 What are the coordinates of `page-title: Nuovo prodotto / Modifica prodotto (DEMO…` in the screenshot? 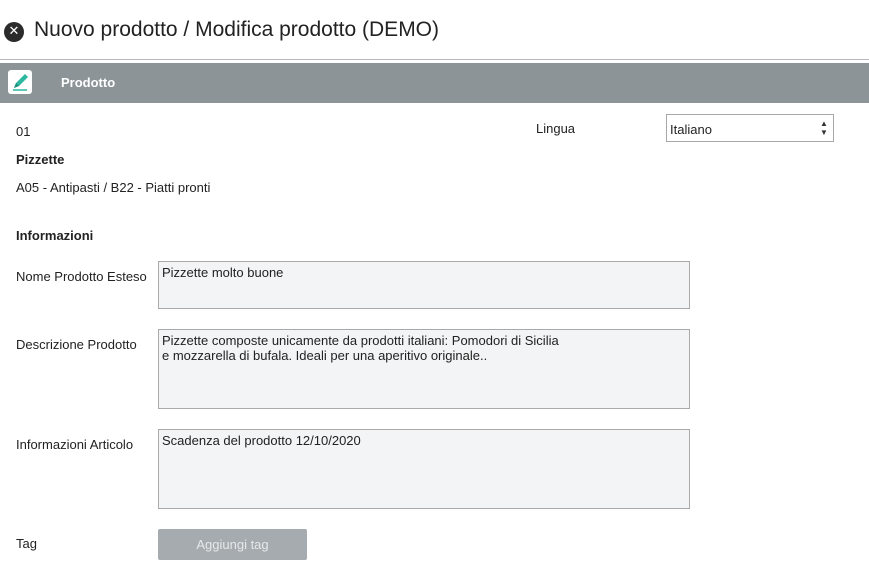 It's located at (237, 29).